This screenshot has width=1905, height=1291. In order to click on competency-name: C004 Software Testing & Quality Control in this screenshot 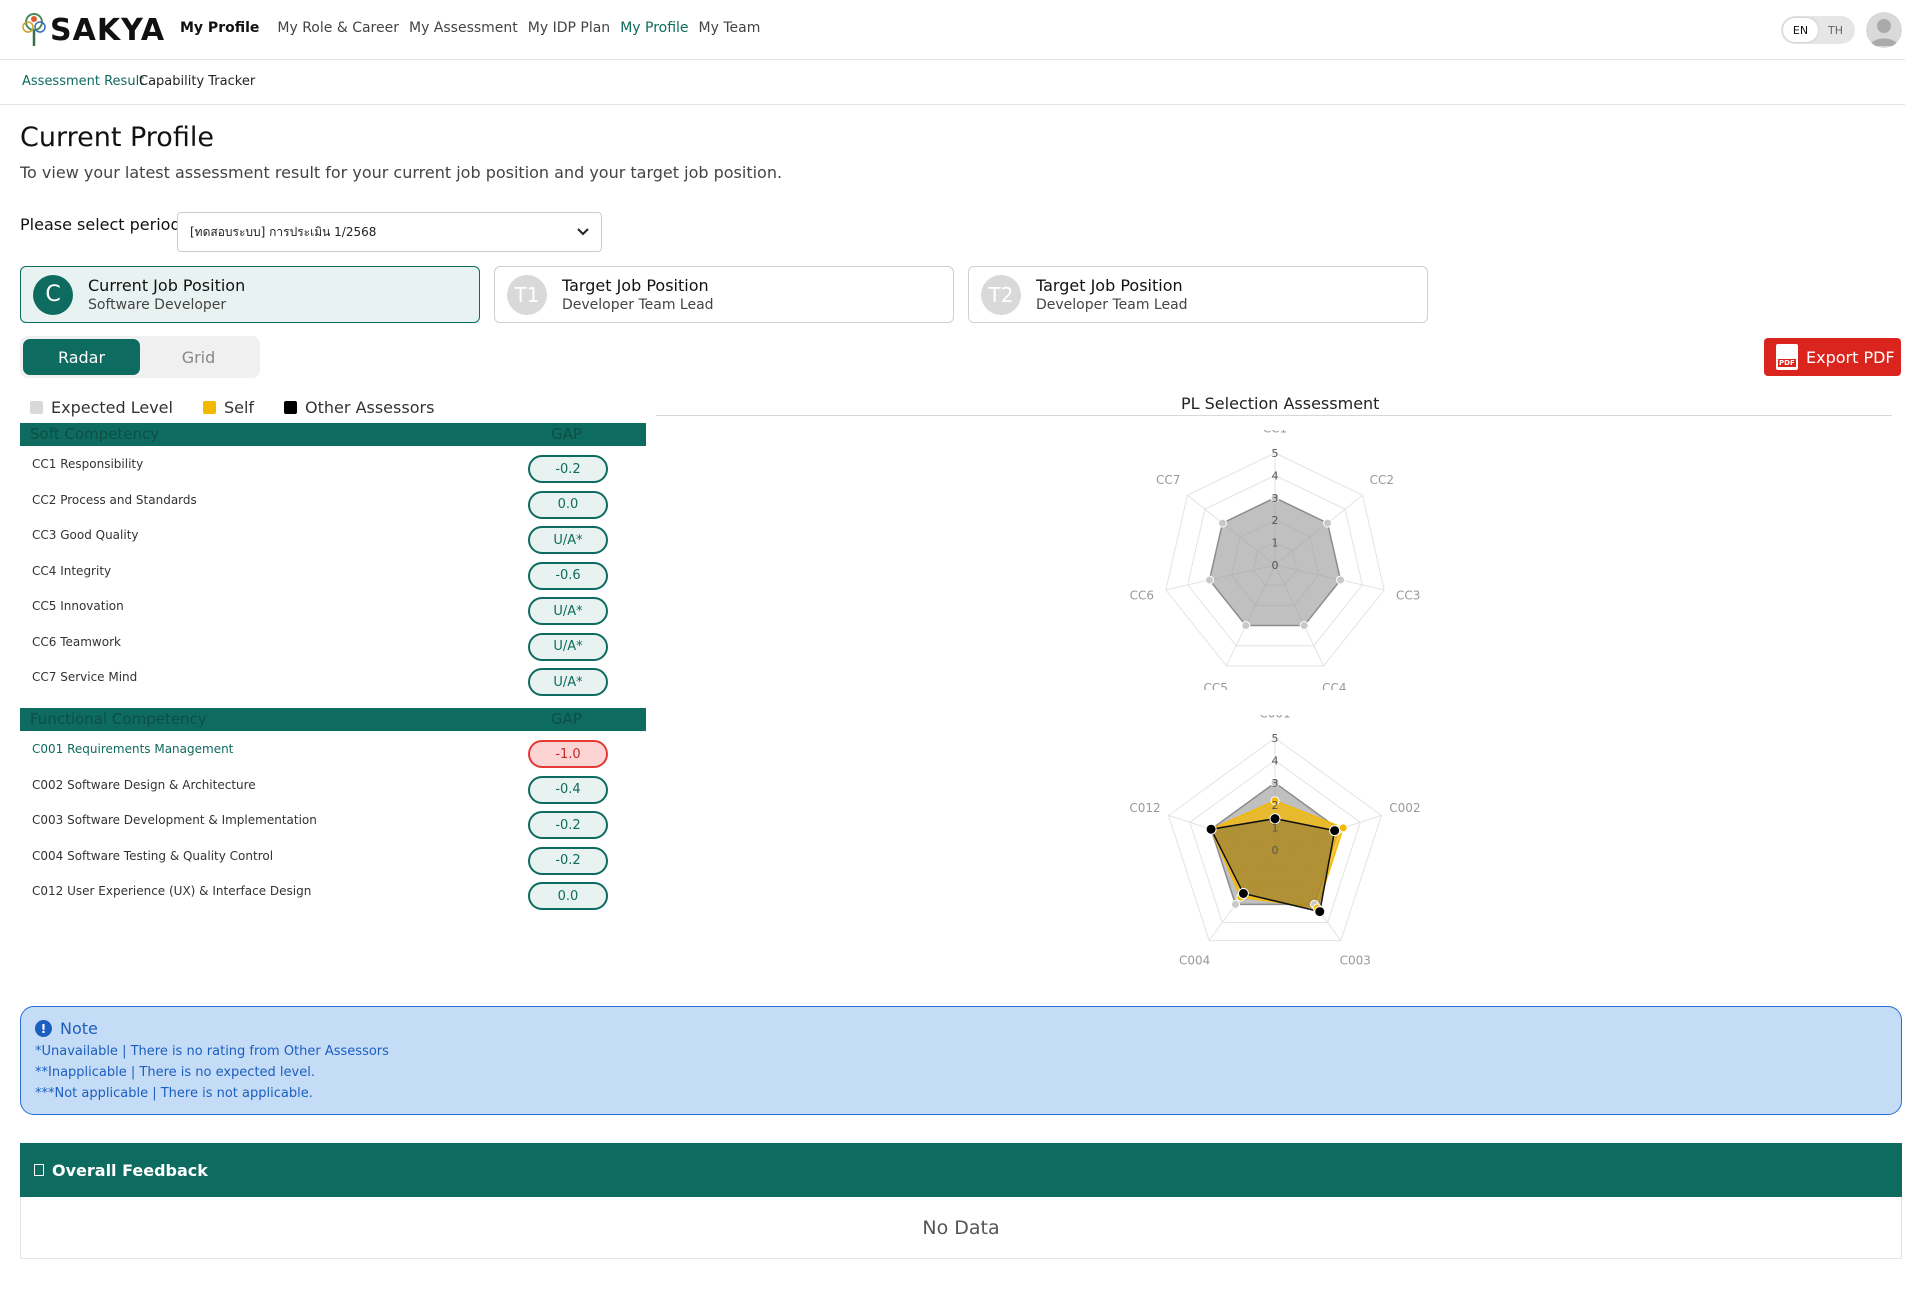, I will do `click(152, 856)`.